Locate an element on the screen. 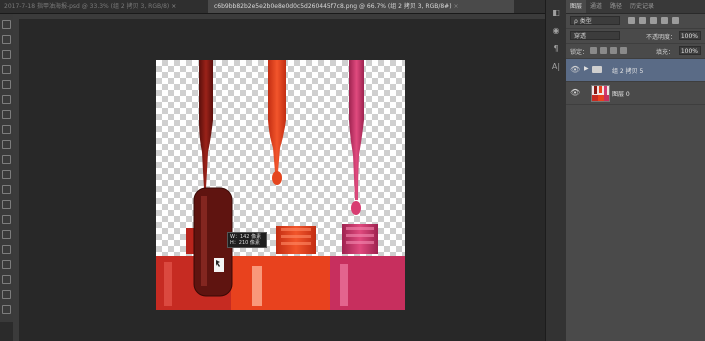  type-tool-icon is located at coordinates (6, 249).